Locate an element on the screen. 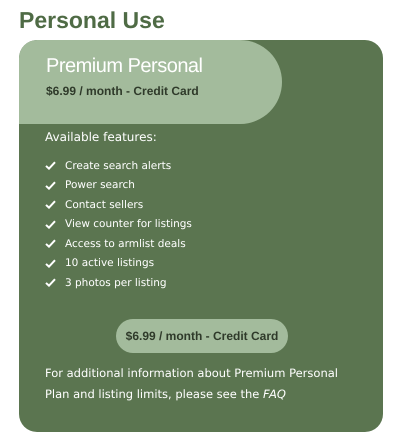  section-heading: Personal Use is located at coordinates (92, 20).